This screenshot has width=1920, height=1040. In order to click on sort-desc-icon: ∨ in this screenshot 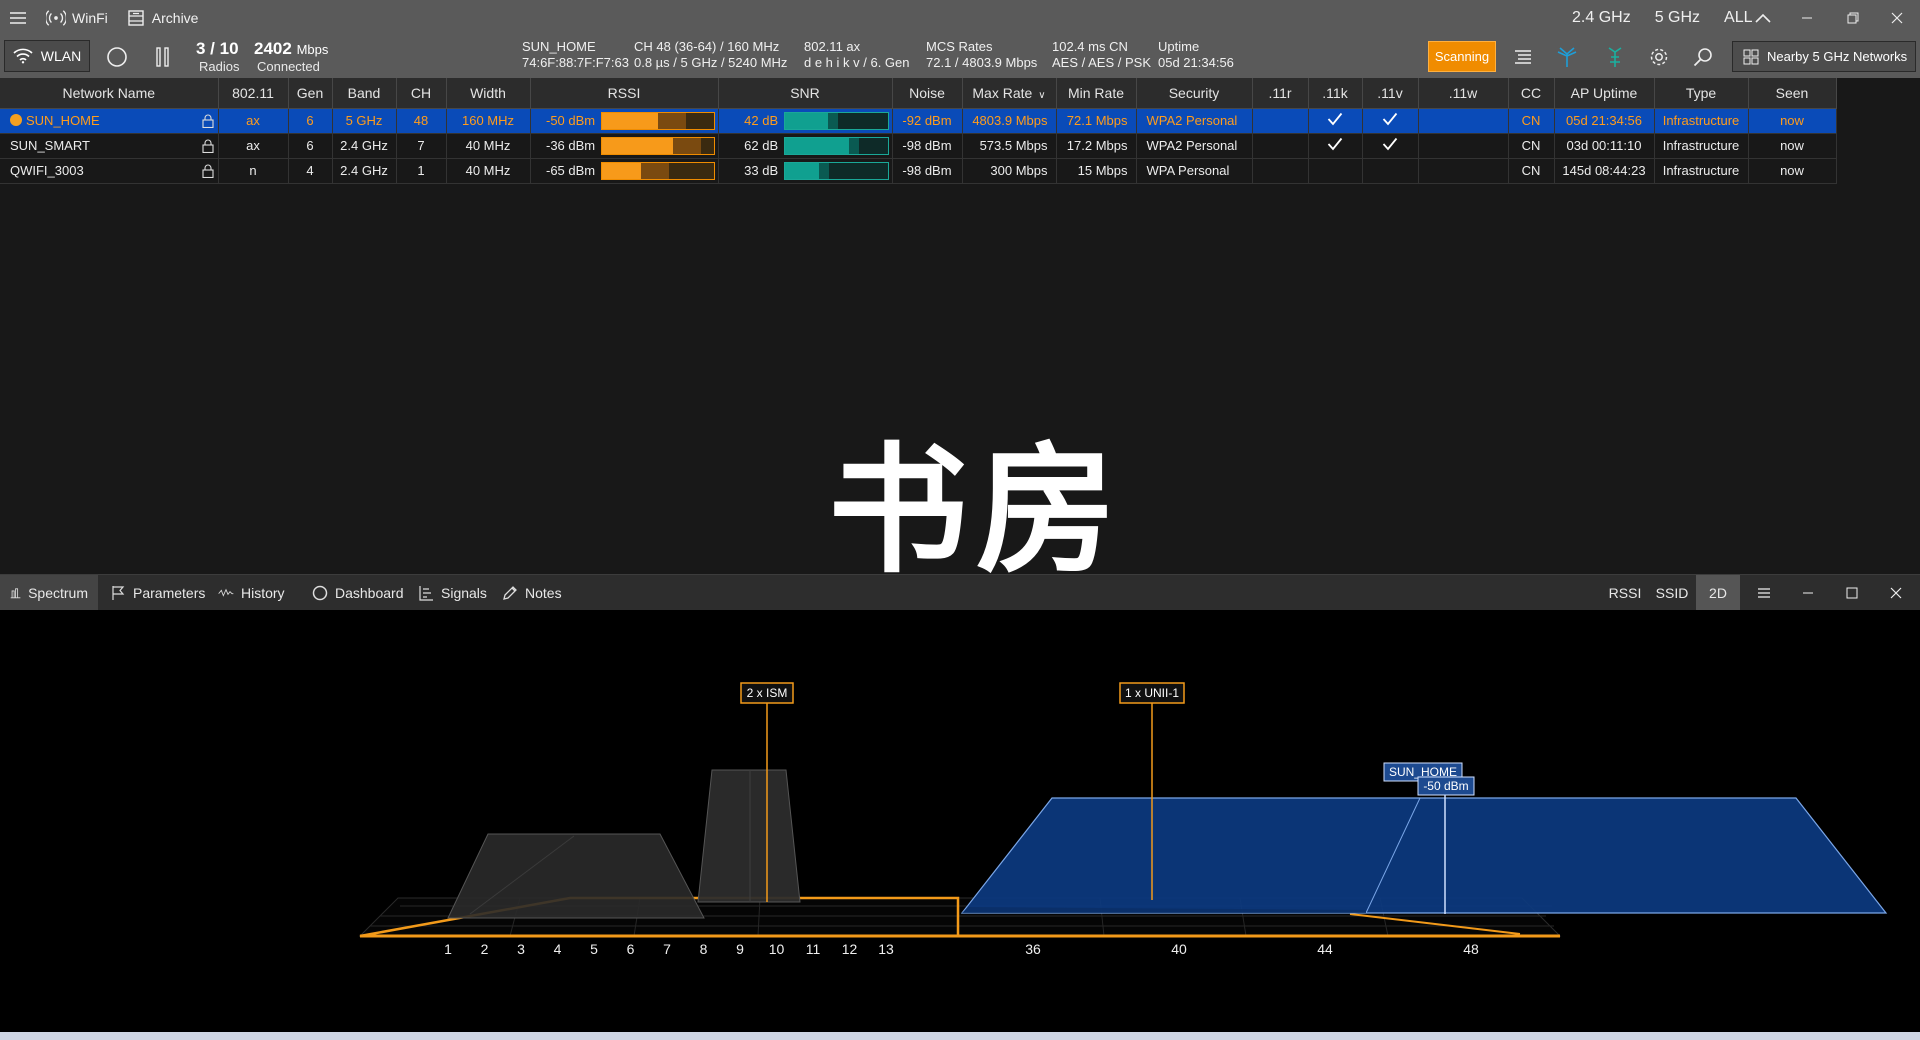, I will do `click(1042, 95)`.